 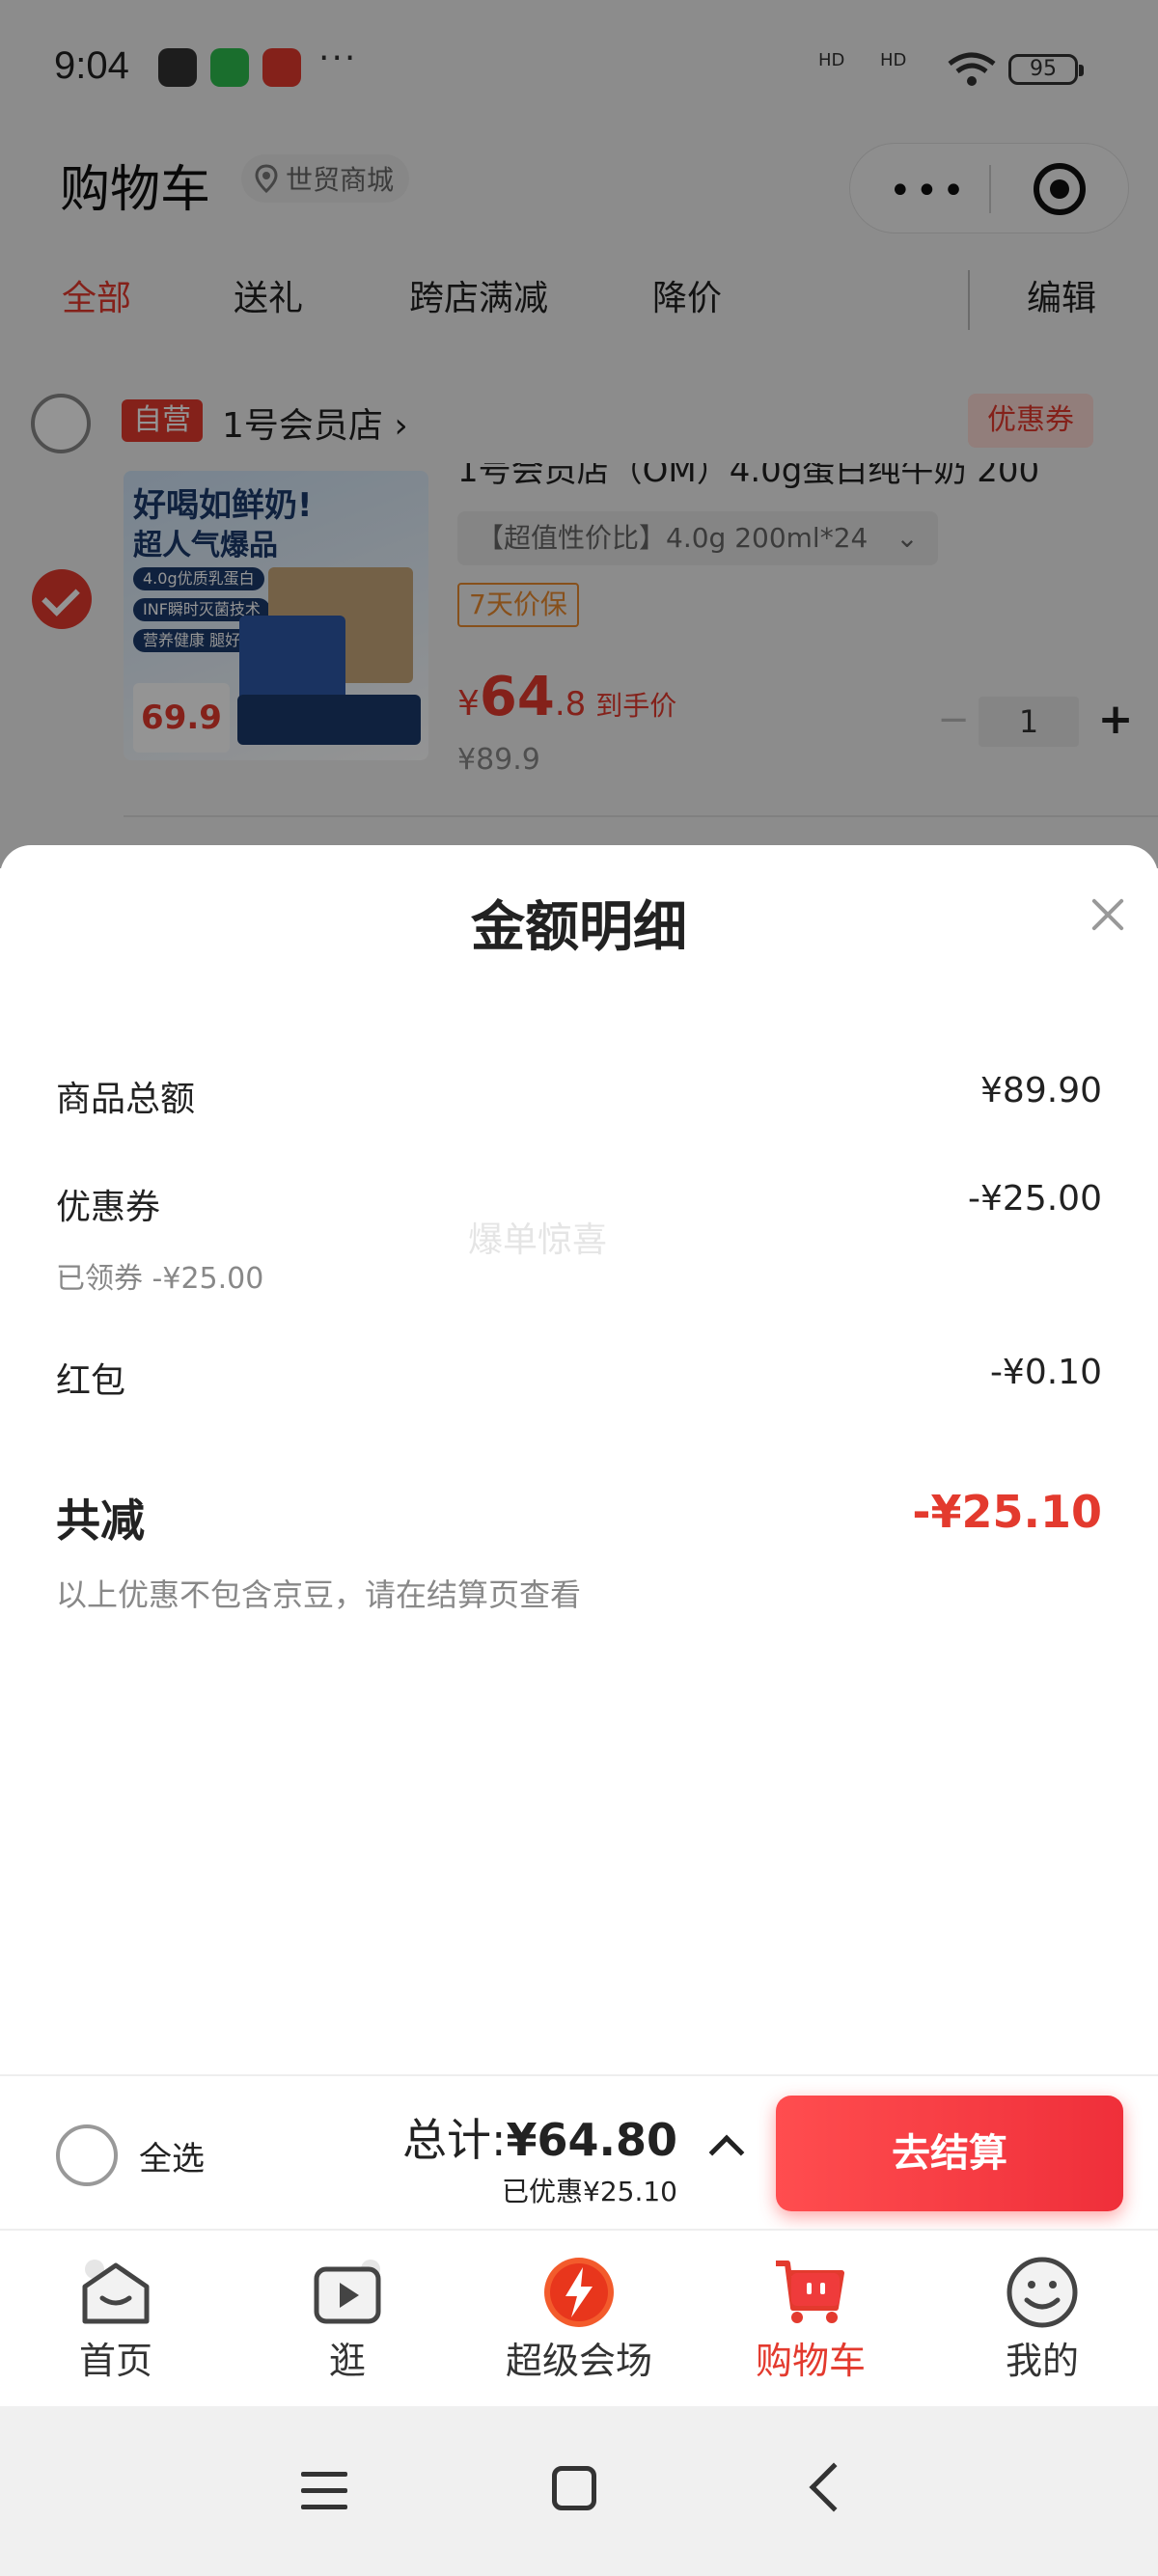 What do you see at coordinates (810, 2361) in the screenshot?
I see `tab-label-cart: 购物车` at bounding box center [810, 2361].